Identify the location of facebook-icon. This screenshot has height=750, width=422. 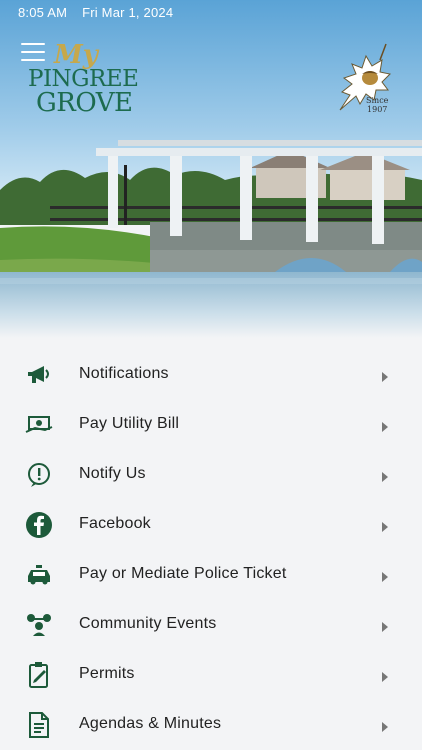
(39, 525).